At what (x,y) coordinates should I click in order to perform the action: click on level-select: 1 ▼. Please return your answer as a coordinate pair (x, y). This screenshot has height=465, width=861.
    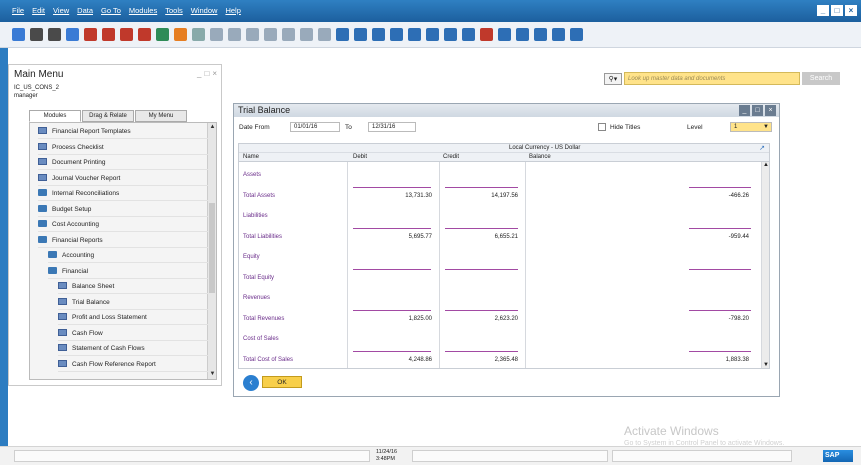
    Looking at the image, I should click on (751, 127).